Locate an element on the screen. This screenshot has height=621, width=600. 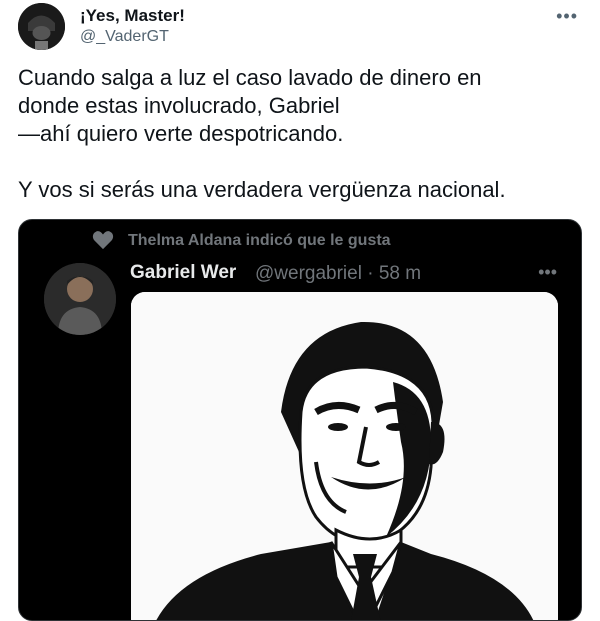
liked-by-text: Thelma Aldana indicó que le gusta is located at coordinates (259, 240).